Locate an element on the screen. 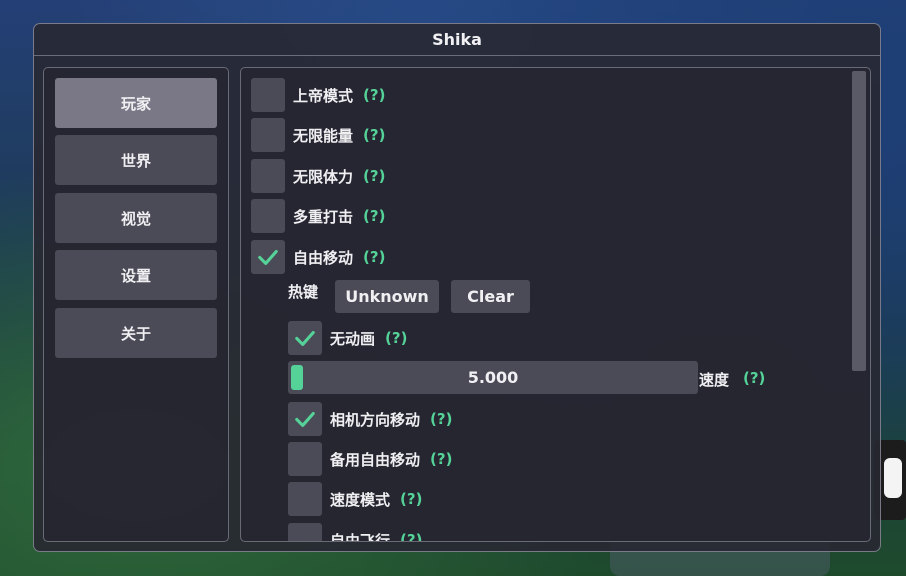 This screenshot has width=906, height=576. free-move-checkbox is located at coordinates (268, 257).